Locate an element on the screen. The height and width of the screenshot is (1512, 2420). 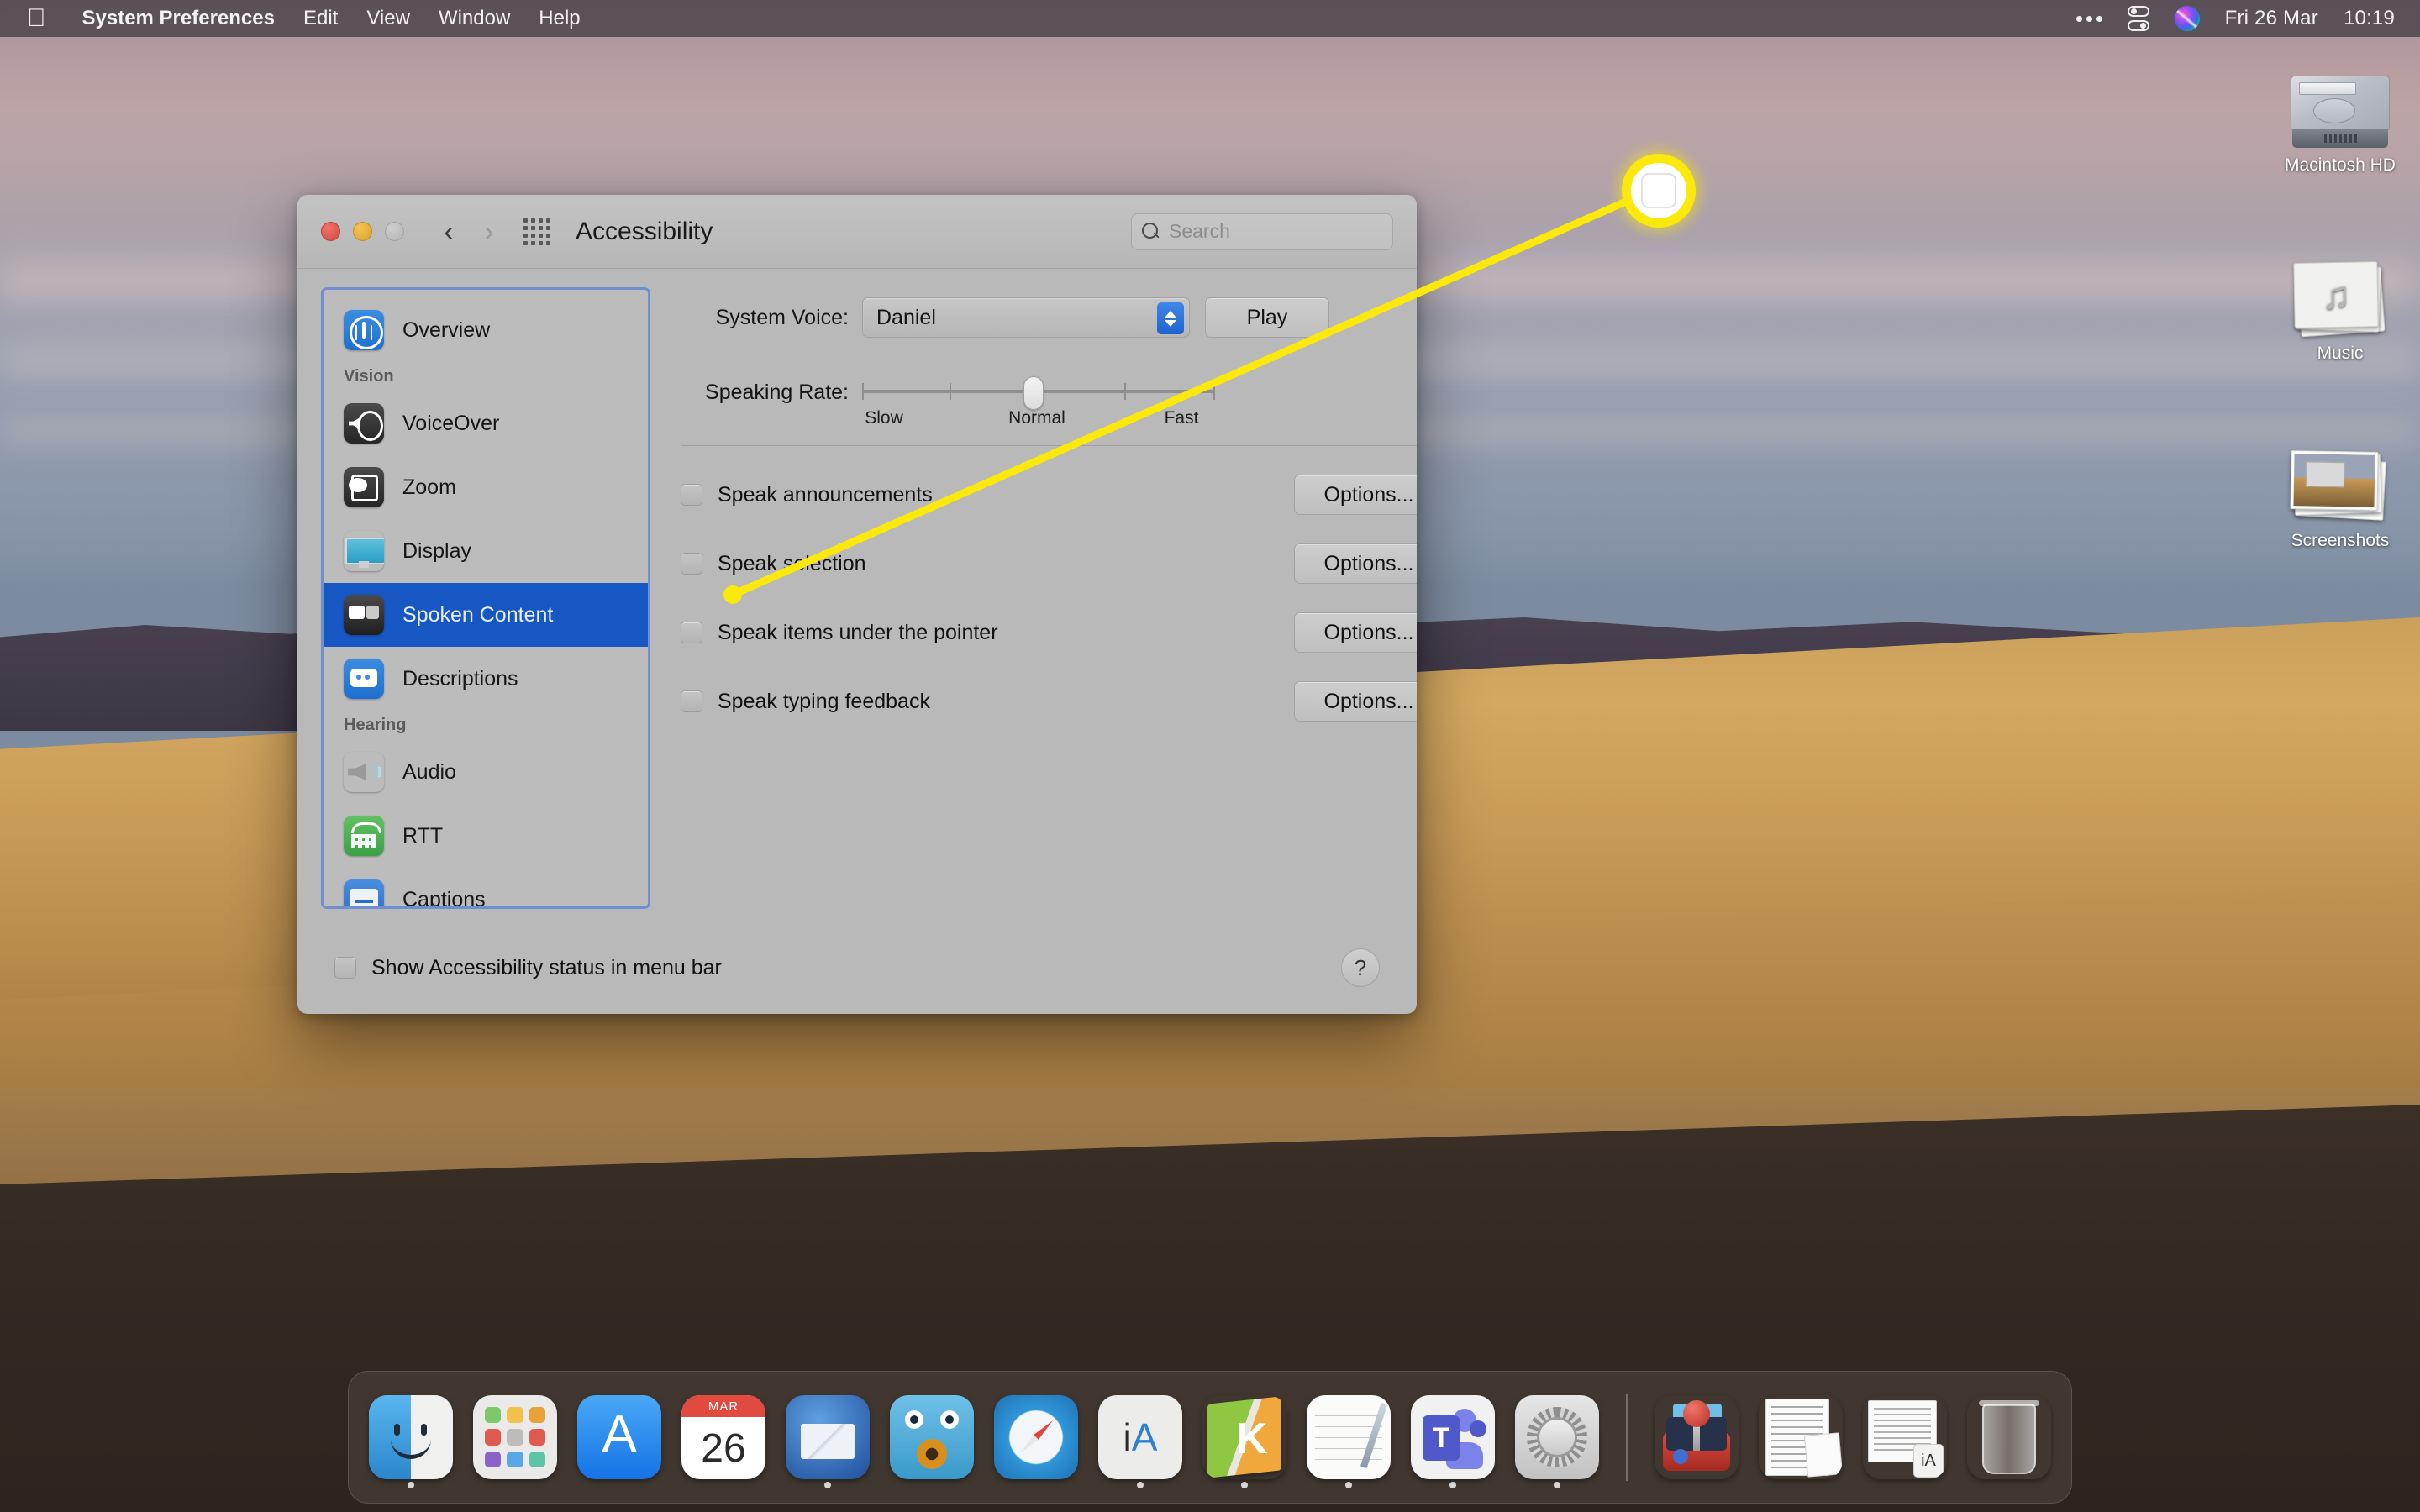
menubar-date: Fri 26 Mar is located at coordinates (2271, 18).